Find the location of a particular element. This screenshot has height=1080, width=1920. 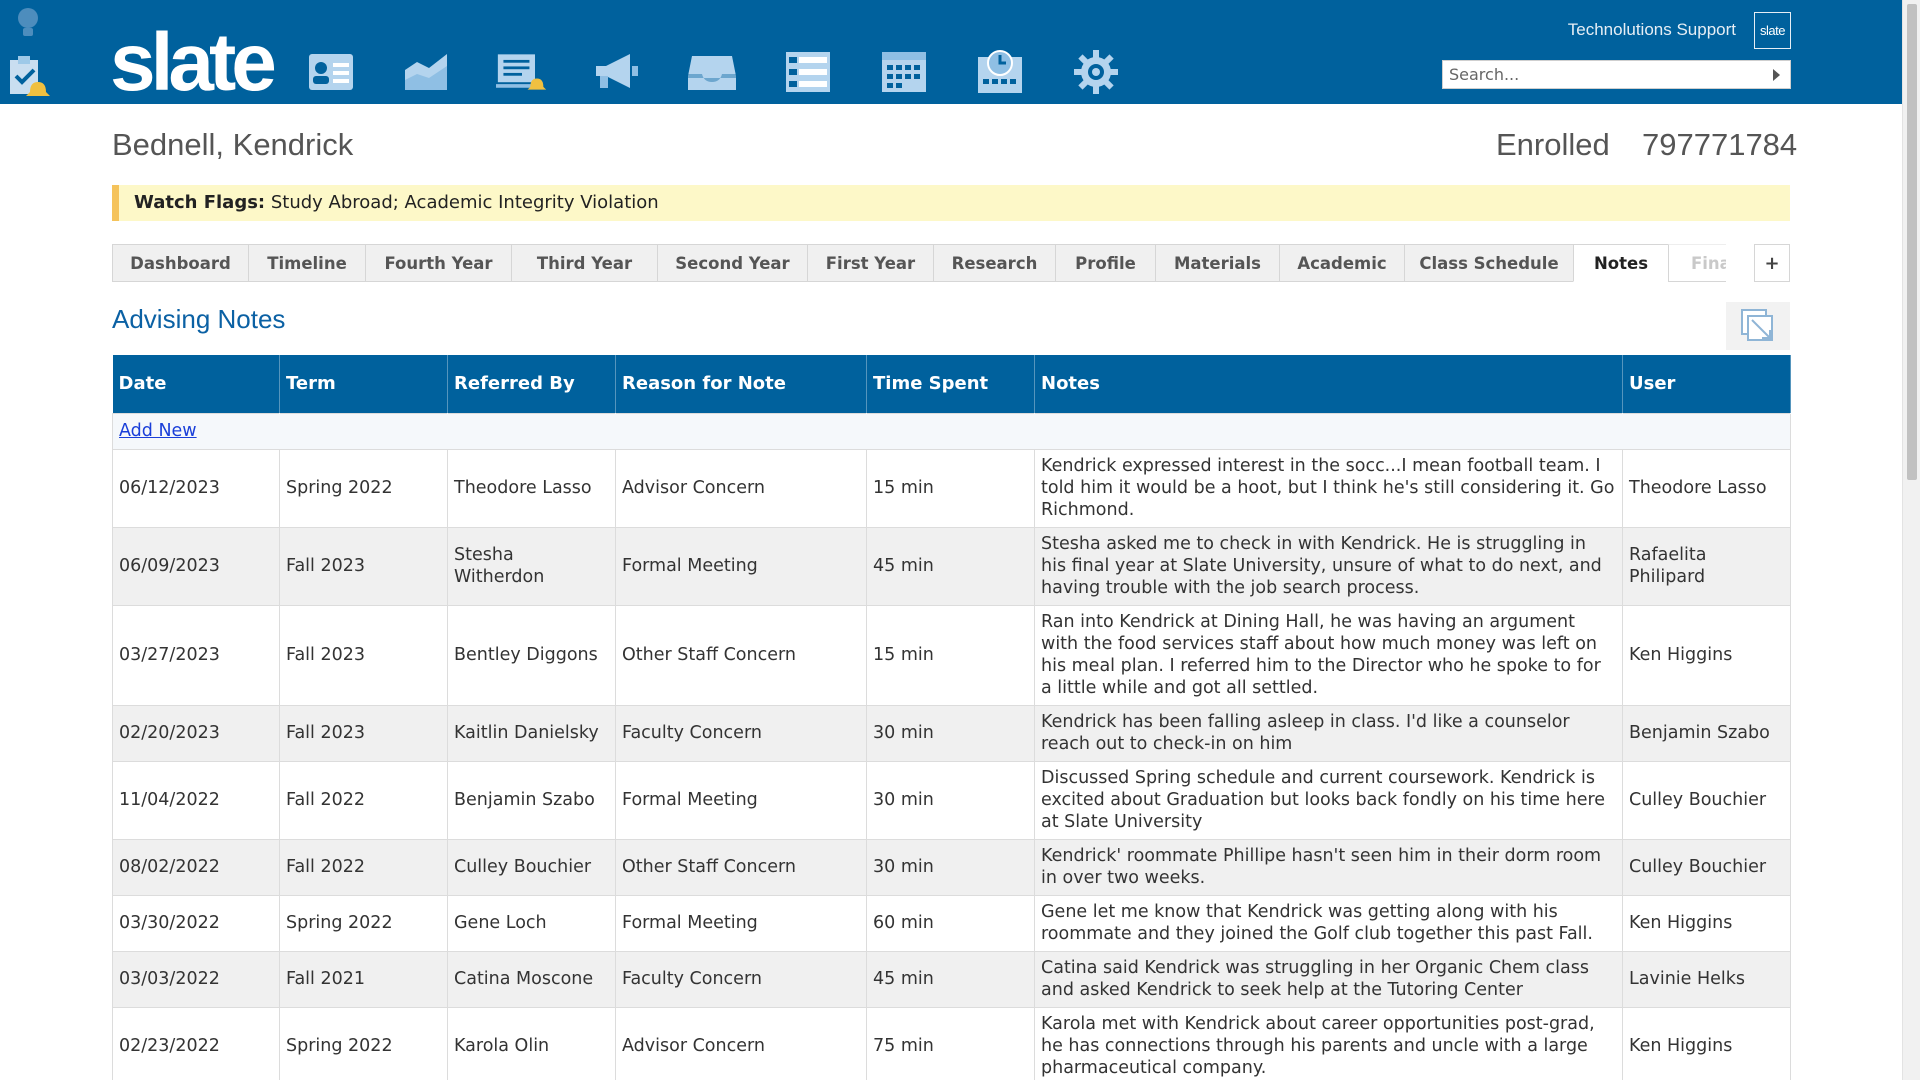

inbox-icon is located at coordinates (712, 72).